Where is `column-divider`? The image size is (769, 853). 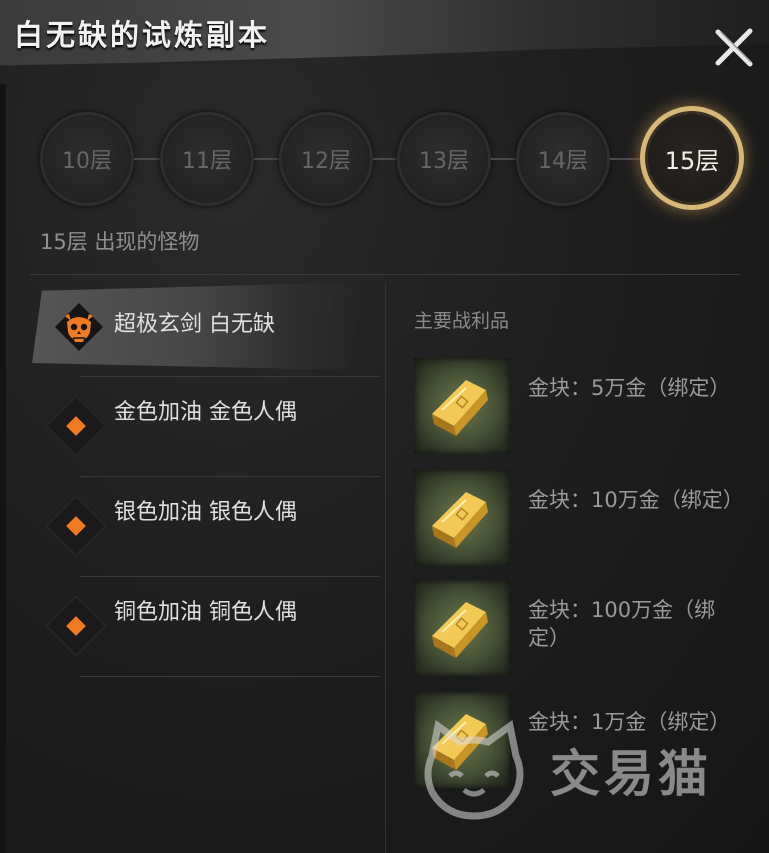 column-divider is located at coordinates (385, 567).